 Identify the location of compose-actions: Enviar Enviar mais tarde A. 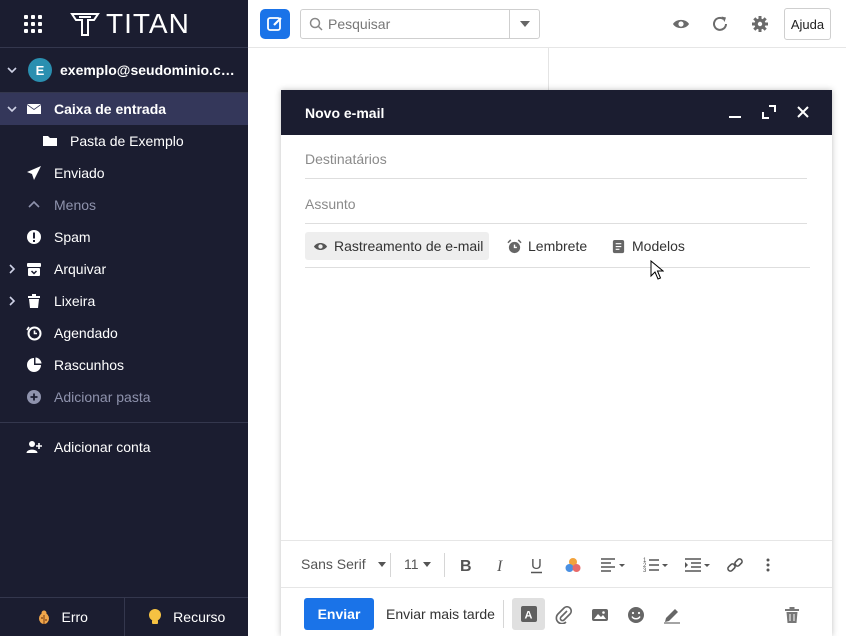
(556, 612).